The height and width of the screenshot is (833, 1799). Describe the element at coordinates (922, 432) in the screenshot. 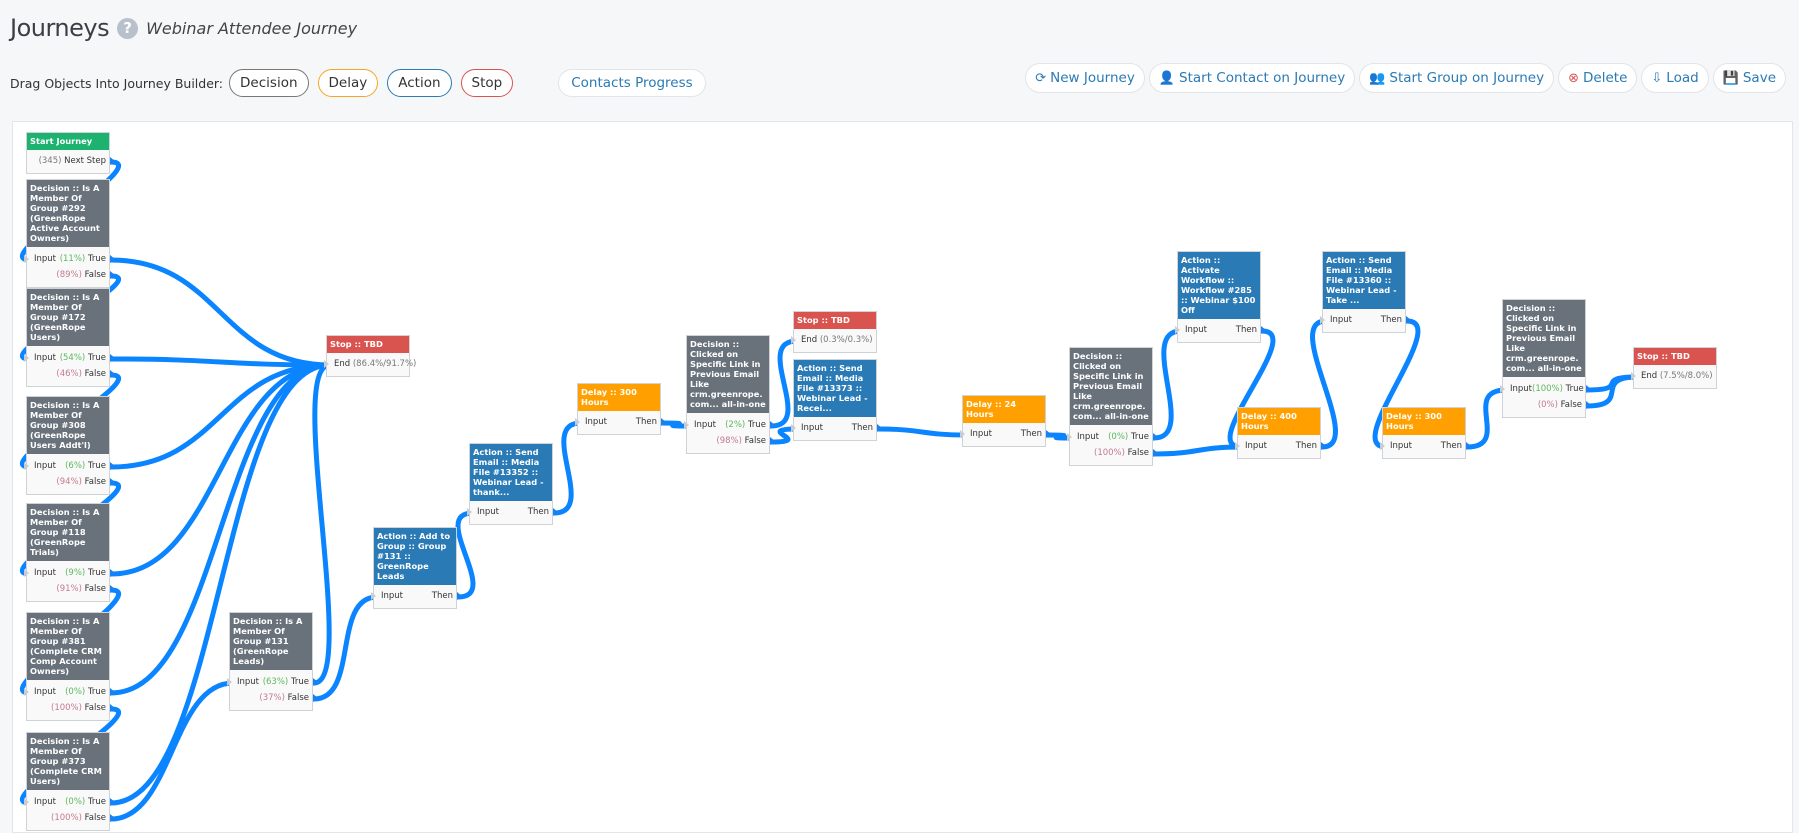

I see `connector-email13373-then-to-delay24` at that location.